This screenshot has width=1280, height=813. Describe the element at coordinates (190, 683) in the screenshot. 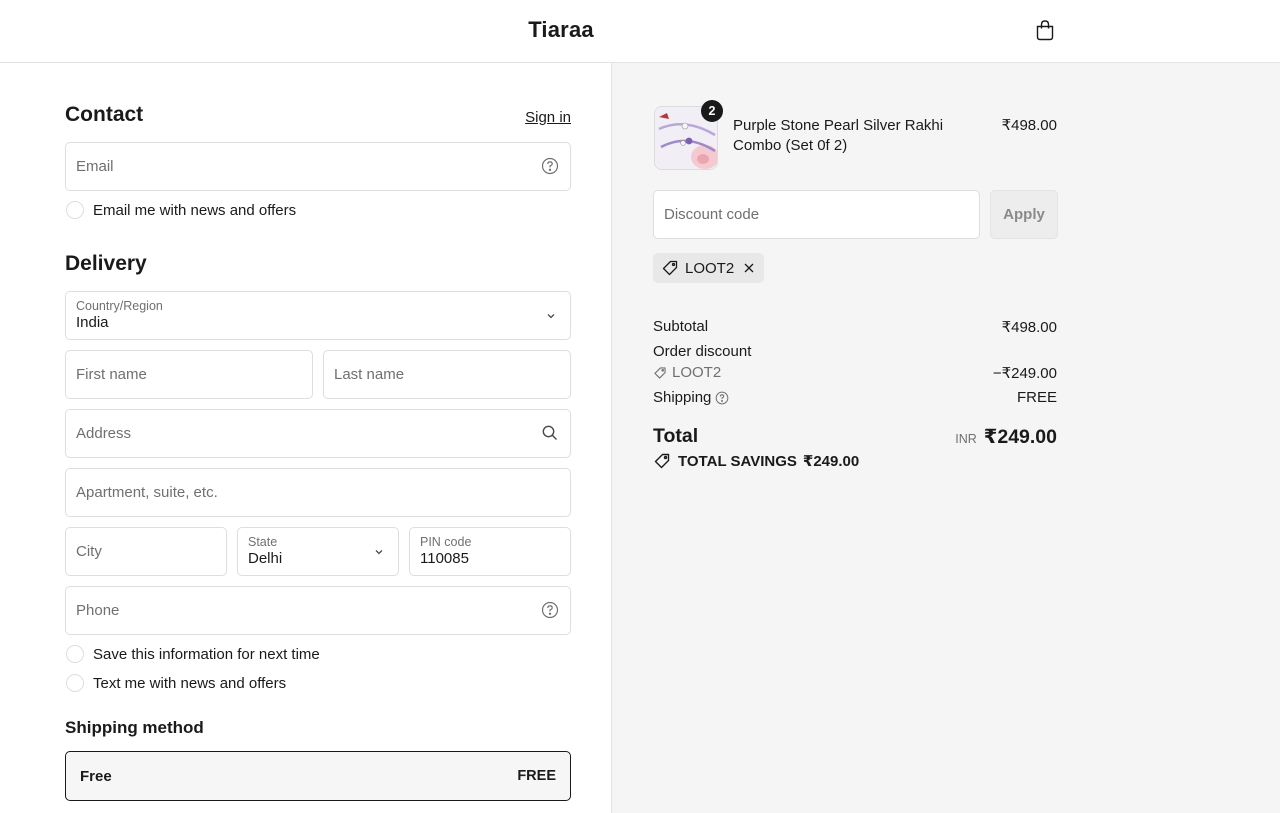

I see `text-news-label: Text me with news and offers` at that location.